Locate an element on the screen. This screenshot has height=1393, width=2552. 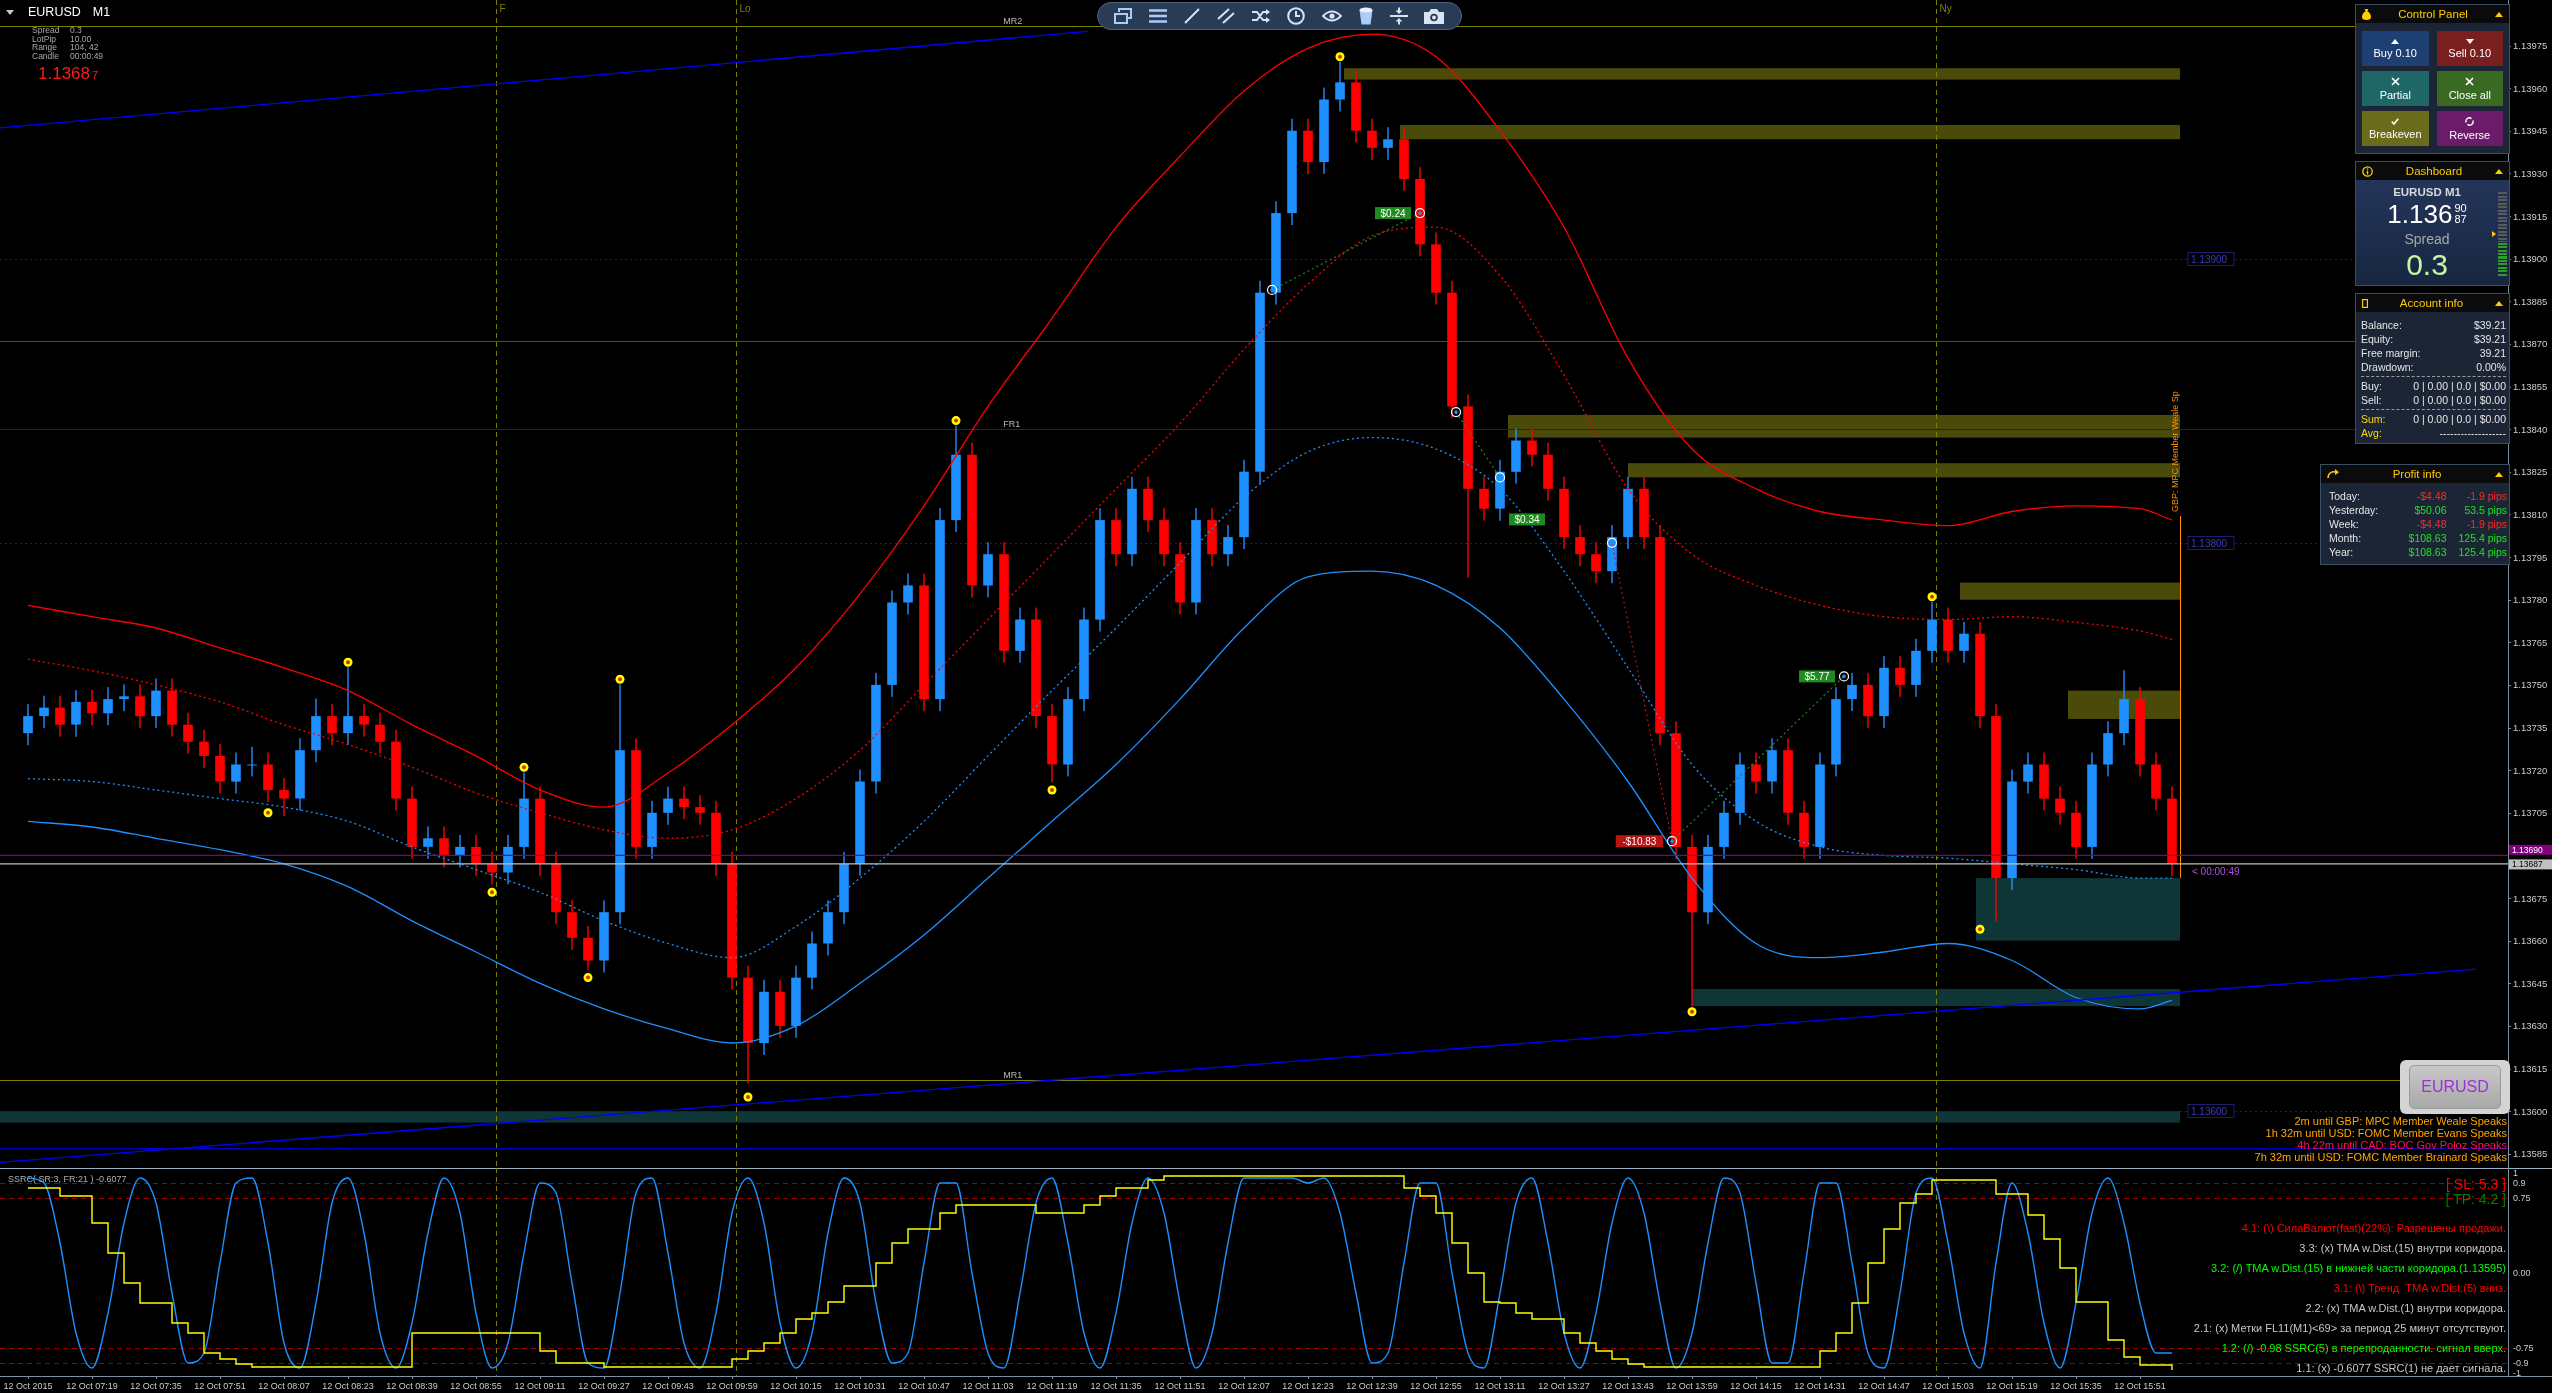
news-countdown-text: 1h 32m until USD: FOMC Member Evans Speaks is located at coordinates (2386, 1133).